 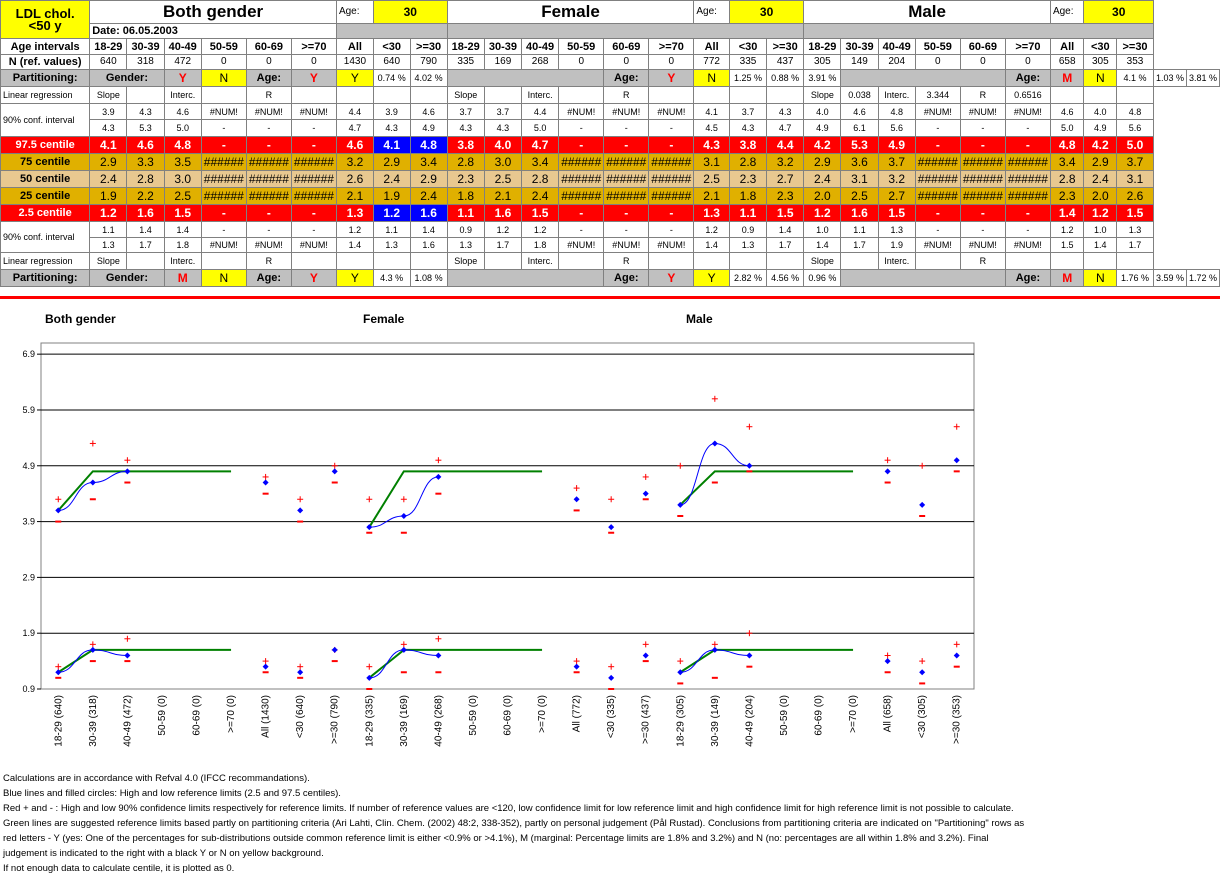 What do you see at coordinates (182, 213) in the screenshot?
I see `centile-value: 1.5` at bounding box center [182, 213].